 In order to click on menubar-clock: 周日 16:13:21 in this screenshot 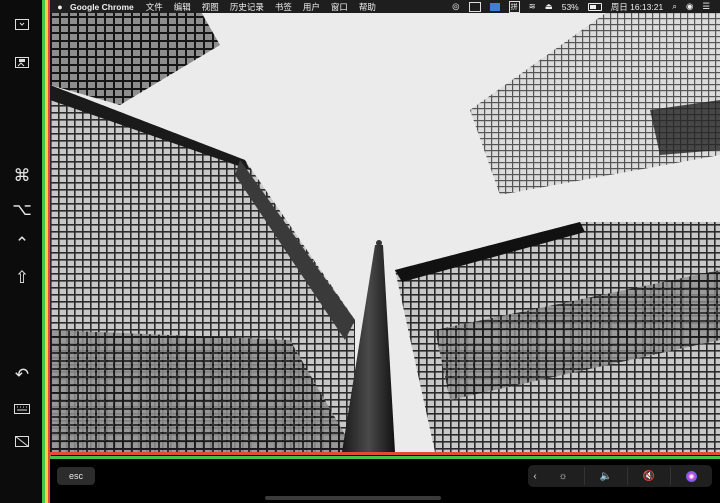, I will do `click(637, 7)`.